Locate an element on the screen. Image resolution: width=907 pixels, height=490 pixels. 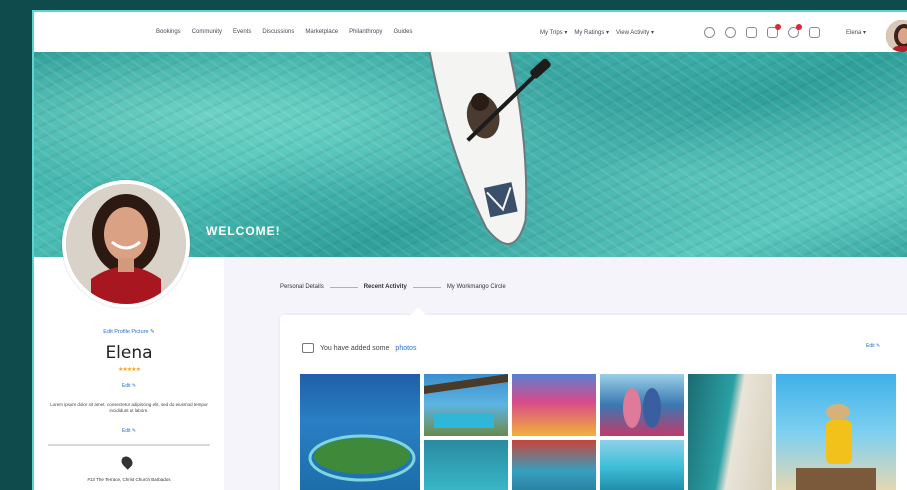
photo-aerial-beach is located at coordinates (730, 432).